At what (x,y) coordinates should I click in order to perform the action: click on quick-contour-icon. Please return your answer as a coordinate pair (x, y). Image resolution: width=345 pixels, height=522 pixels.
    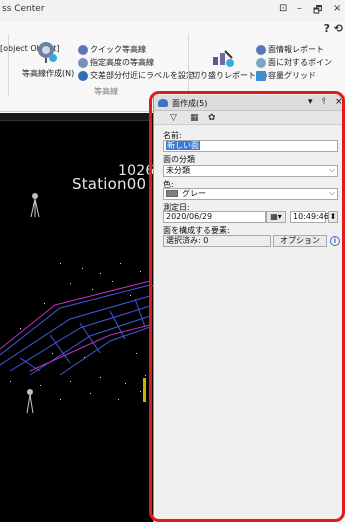
    Looking at the image, I should click on (83, 49).